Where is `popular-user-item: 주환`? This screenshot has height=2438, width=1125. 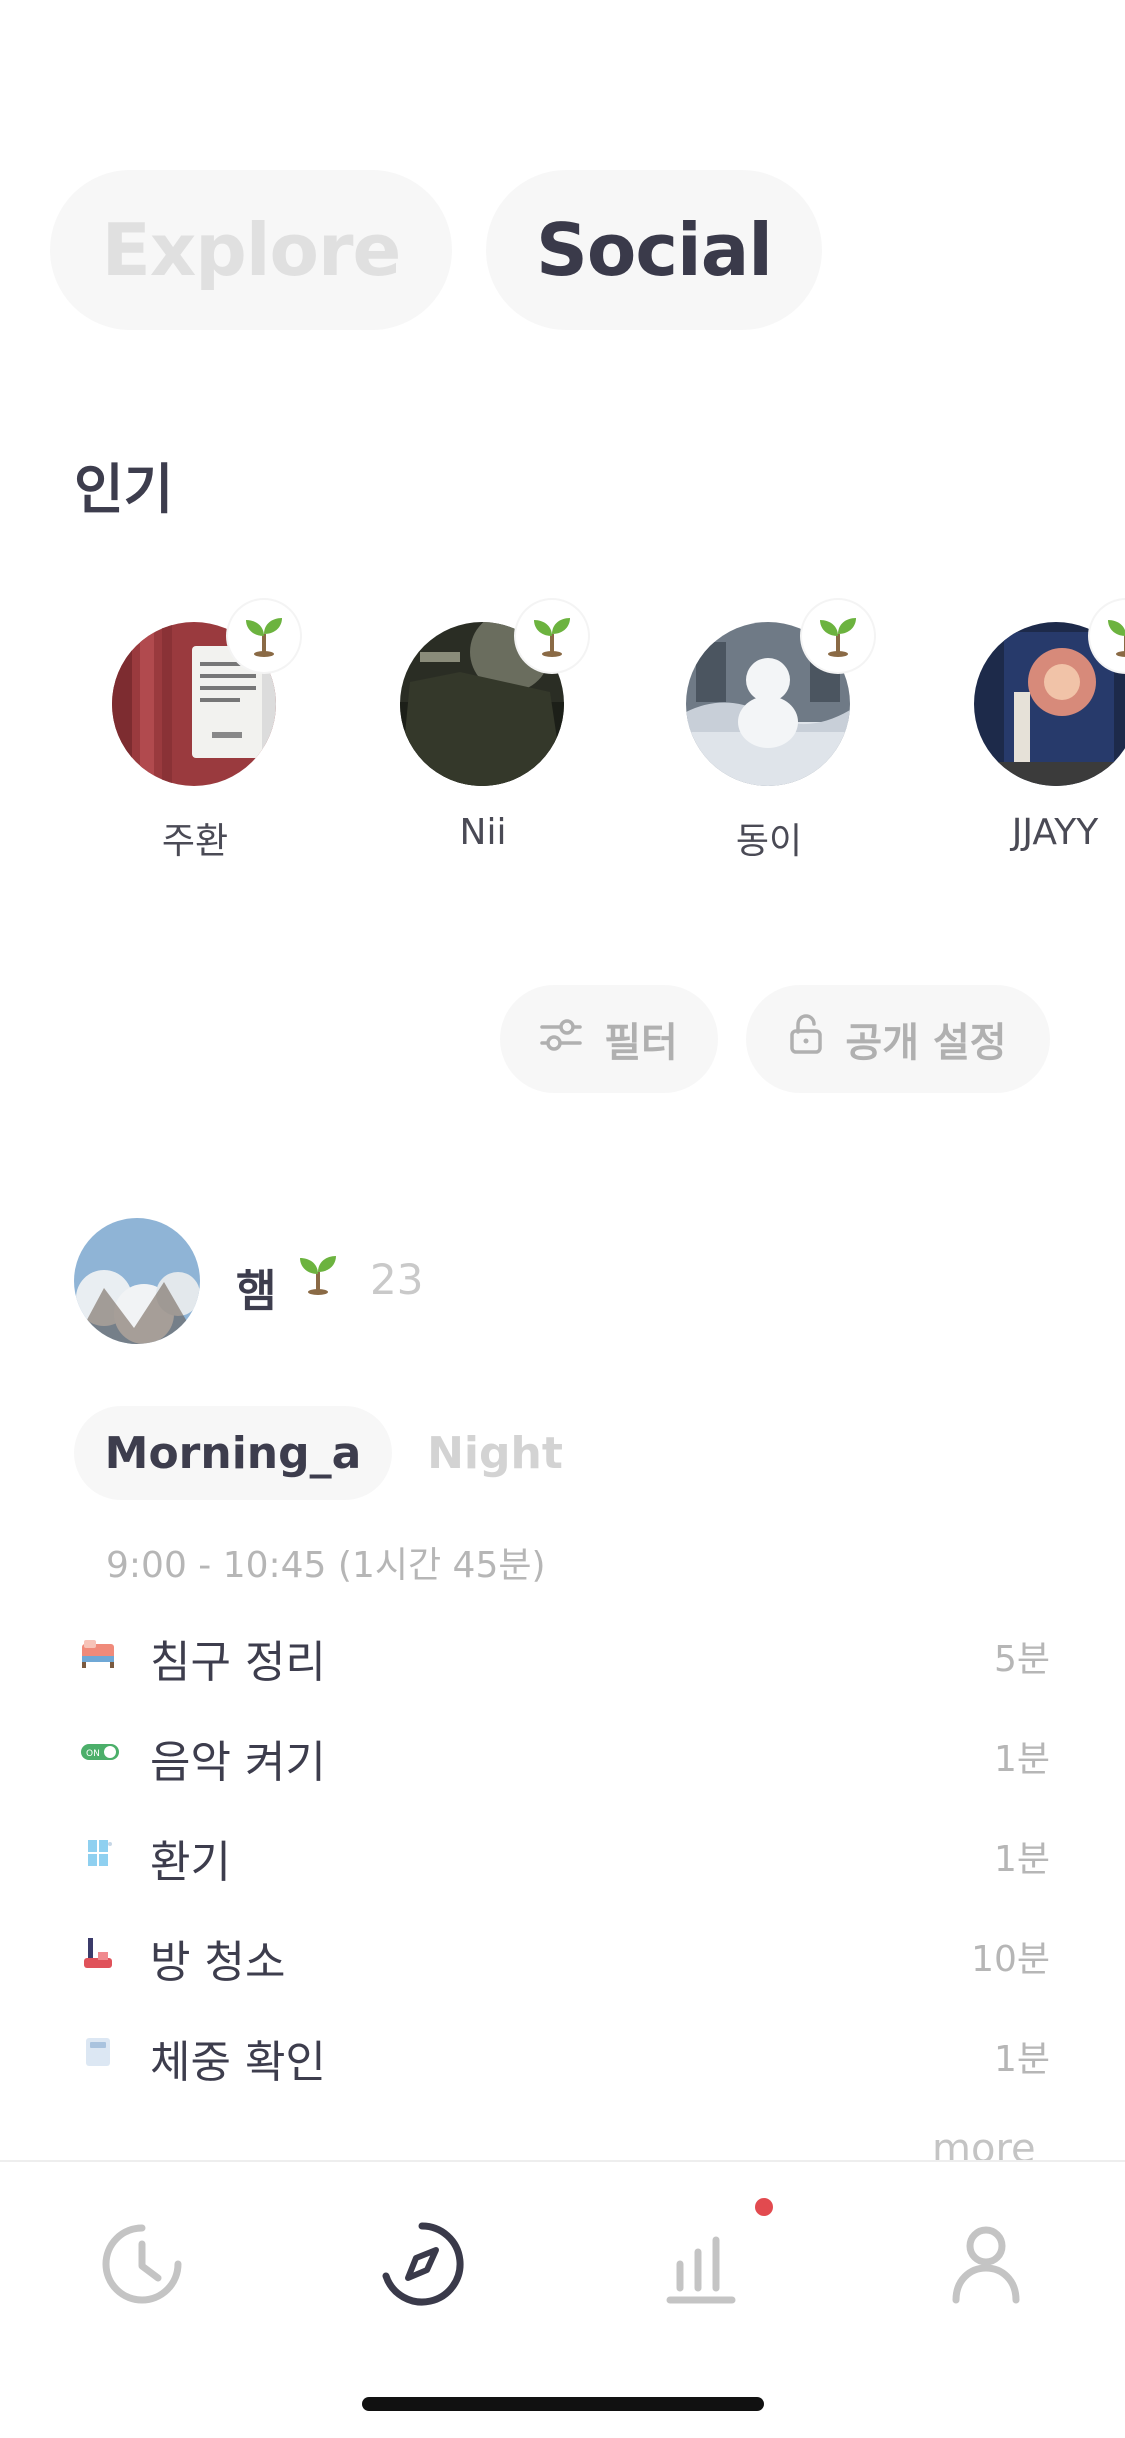 popular-user-item: 주환 is located at coordinates (180, 735).